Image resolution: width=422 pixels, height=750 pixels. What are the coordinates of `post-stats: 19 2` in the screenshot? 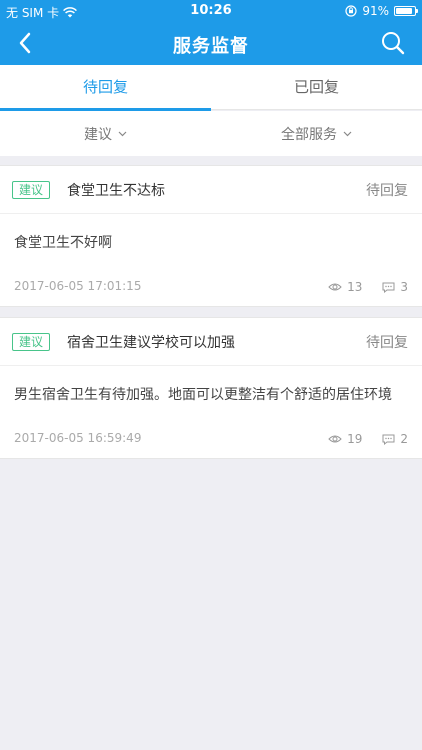 It's located at (368, 439).